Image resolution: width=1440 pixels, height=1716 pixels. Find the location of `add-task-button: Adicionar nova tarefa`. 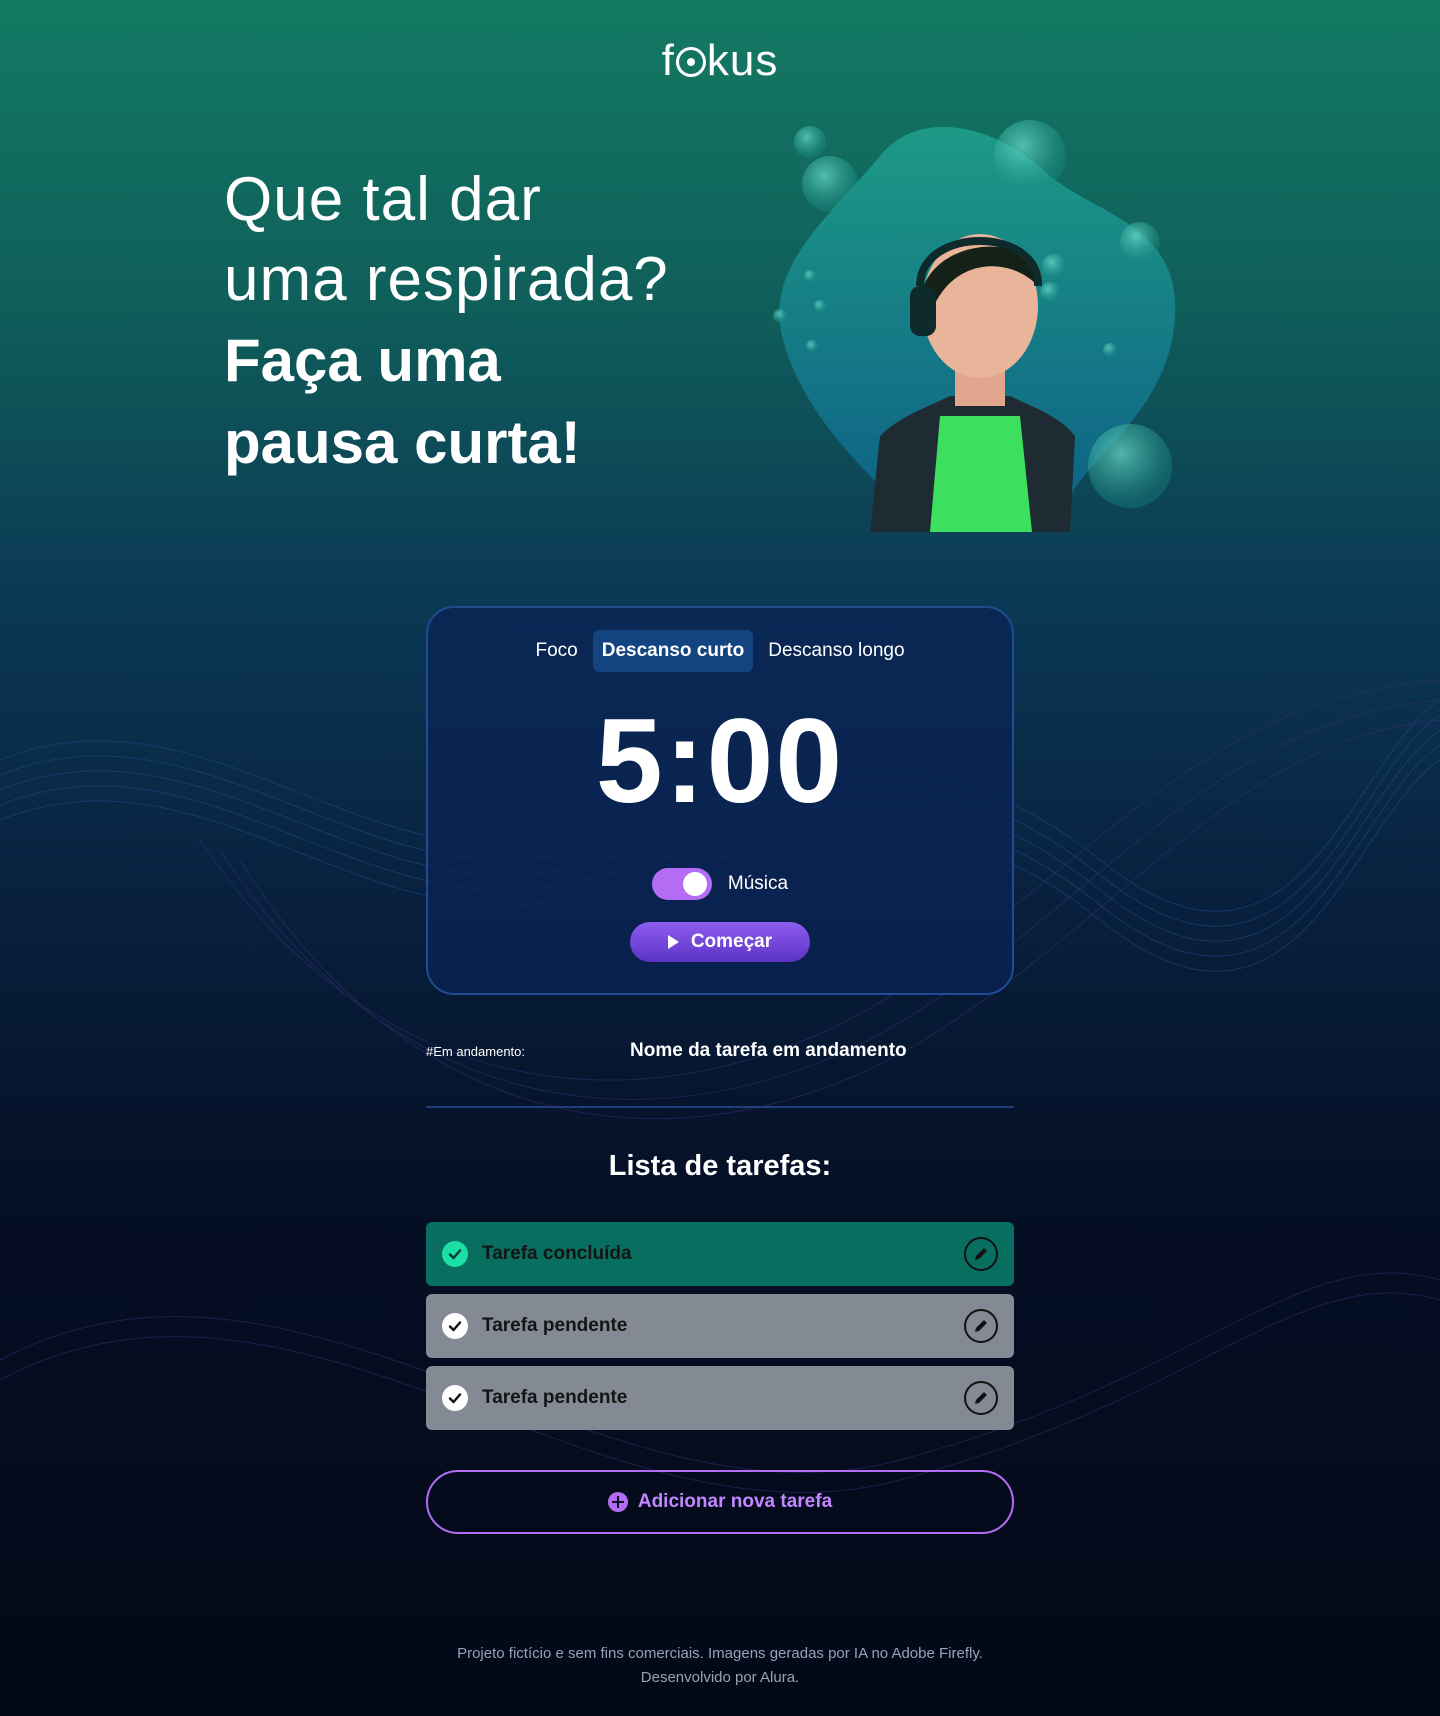

add-task-button: Adicionar nova tarefa is located at coordinates (720, 1502).